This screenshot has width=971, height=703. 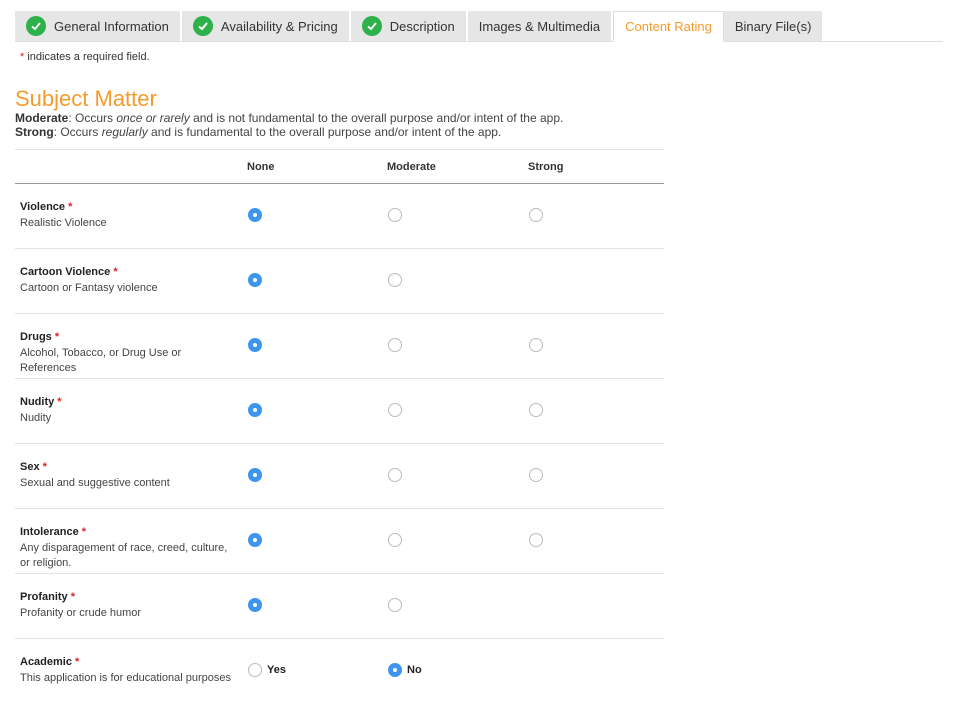 What do you see at coordinates (50, 662) in the screenshot?
I see `category-name: Academic *` at bounding box center [50, 662].